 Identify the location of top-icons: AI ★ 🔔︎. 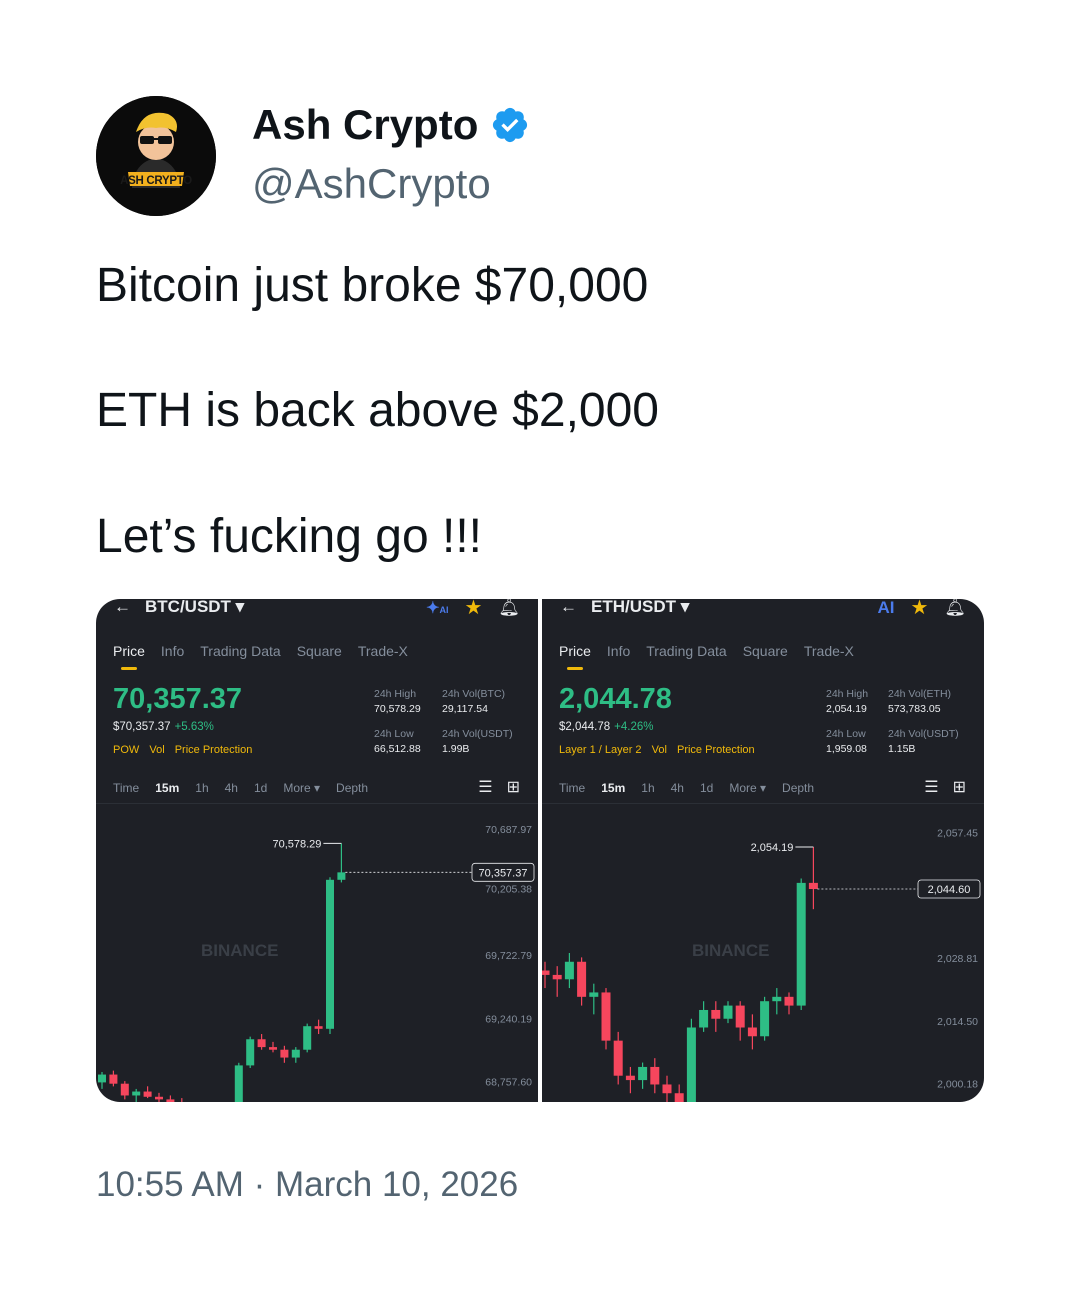
(921, 609).